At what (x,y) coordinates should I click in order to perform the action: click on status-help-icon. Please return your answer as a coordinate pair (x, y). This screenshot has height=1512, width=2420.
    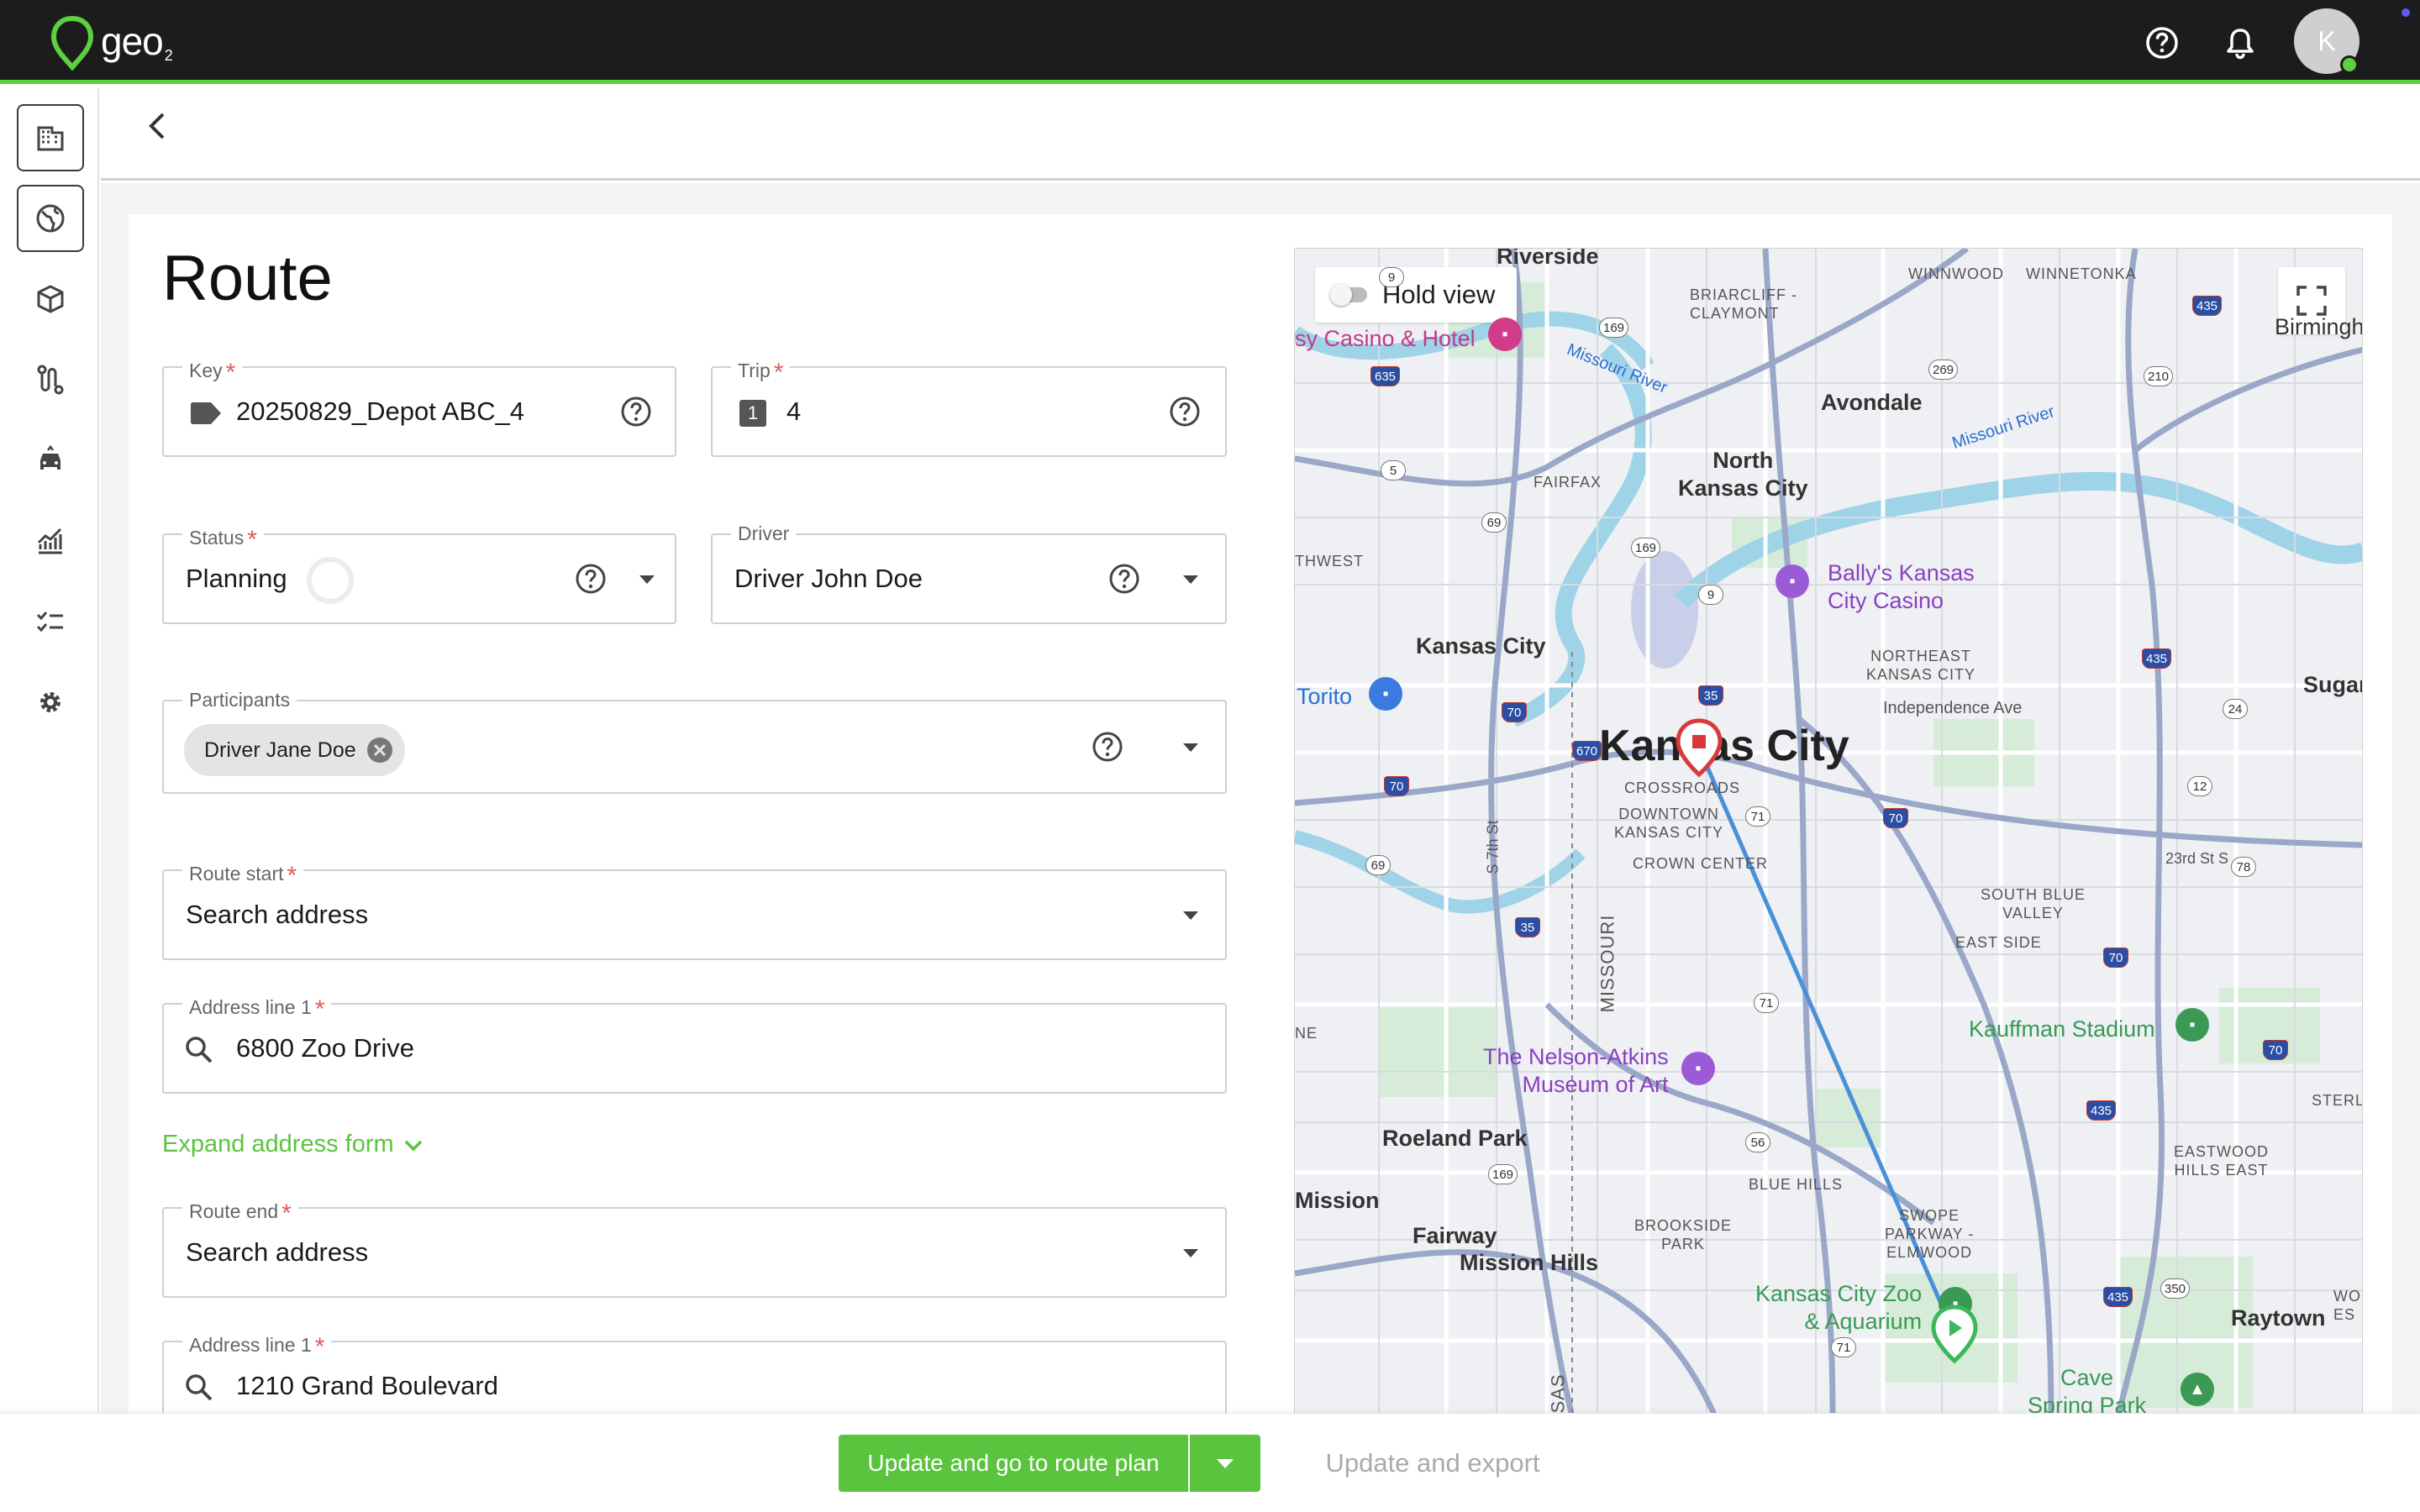
    Looking at the image, I should click on (591, 579).